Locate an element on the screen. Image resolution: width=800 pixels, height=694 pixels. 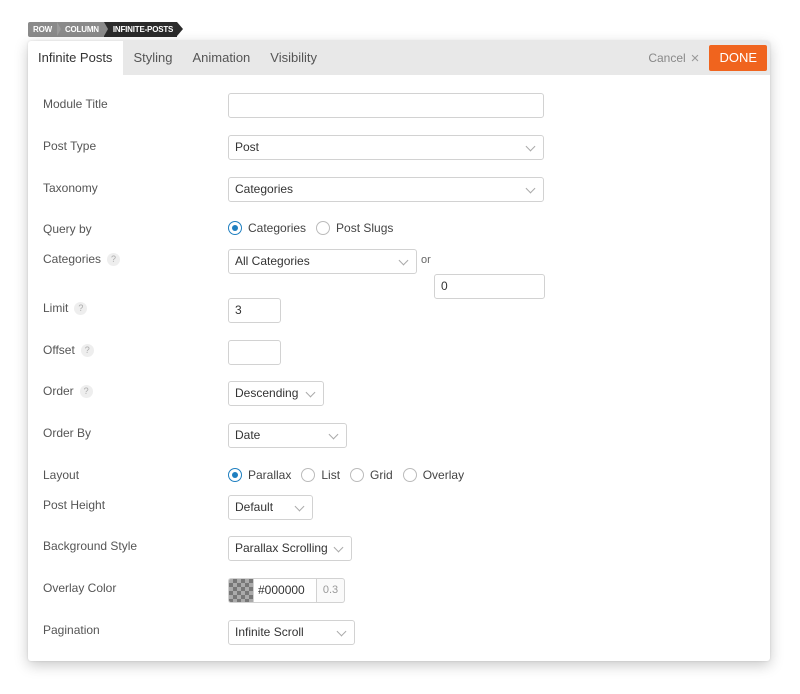
pagination-value: Infinite Scroll is located at coordinates (269, 632).